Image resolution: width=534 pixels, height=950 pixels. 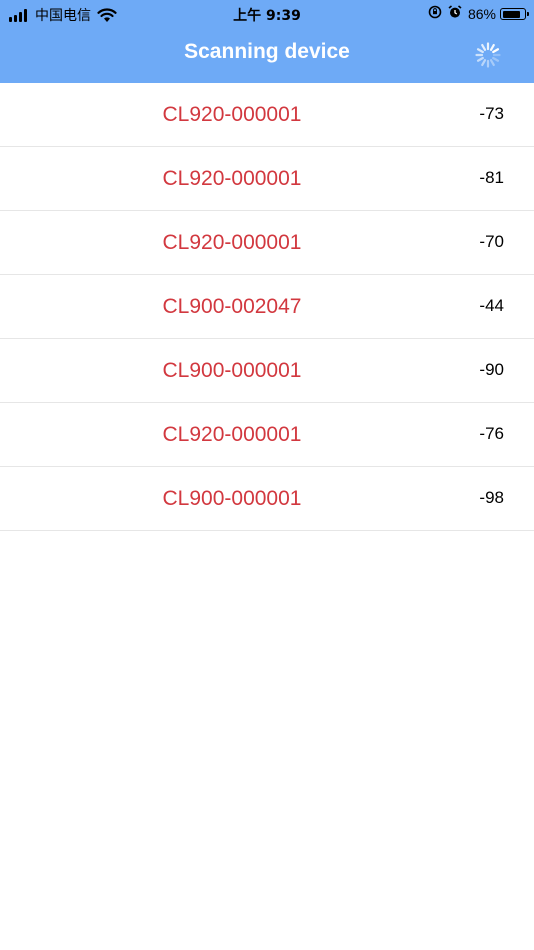 I want to click on device-rssi: -70, so click(x=491, y=241).